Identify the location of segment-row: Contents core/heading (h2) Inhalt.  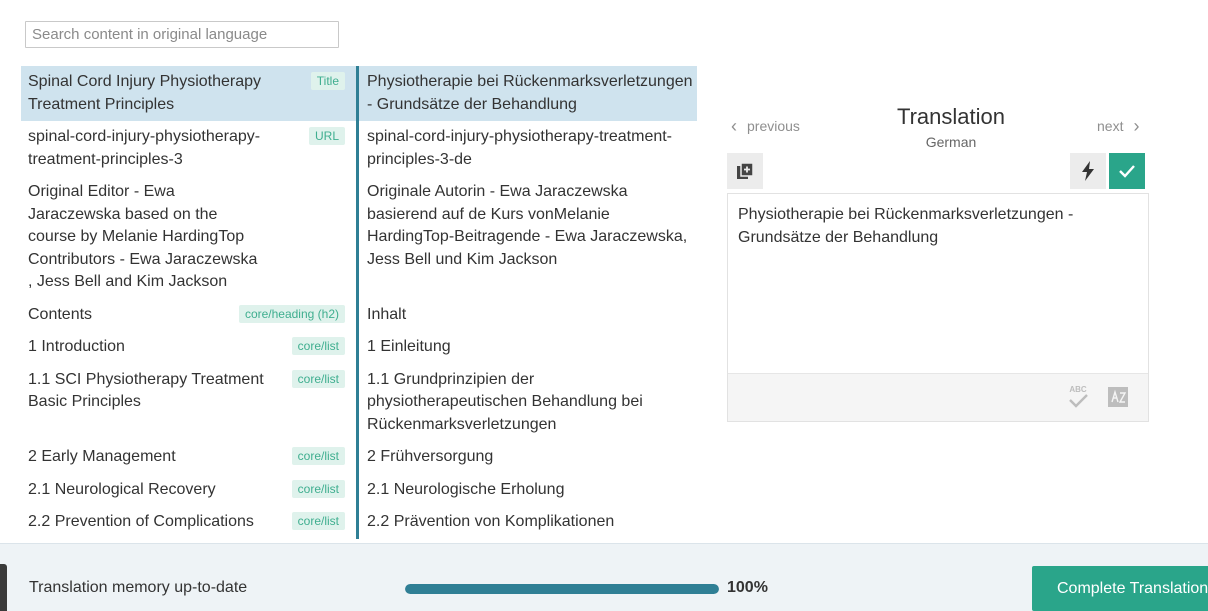
(359, 315).